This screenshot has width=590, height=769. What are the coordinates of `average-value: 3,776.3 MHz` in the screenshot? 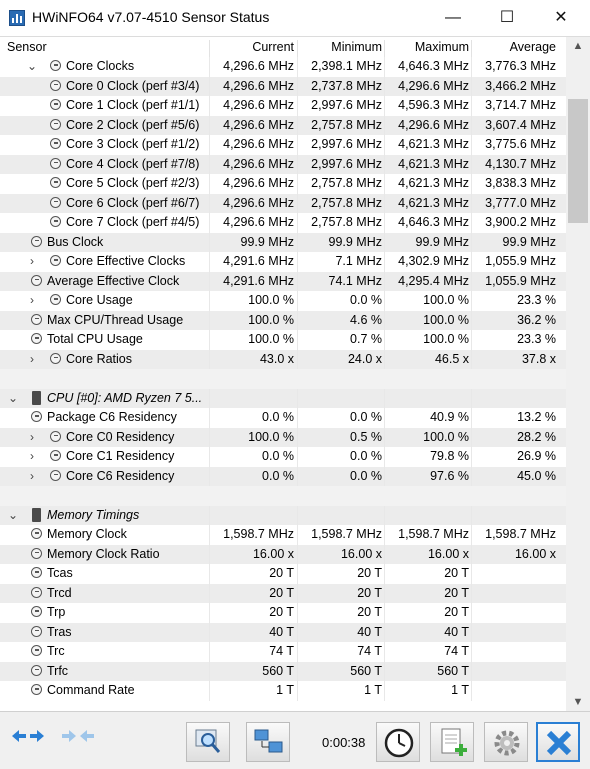 It's located at (520, 66).